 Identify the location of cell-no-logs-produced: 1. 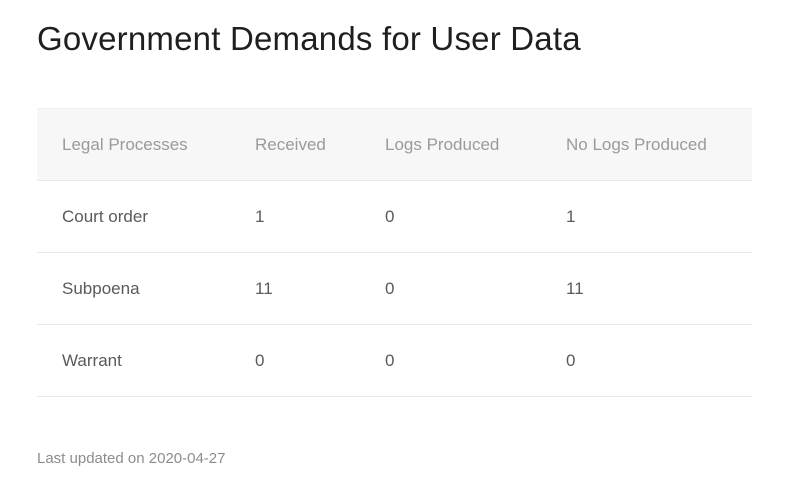
(571, 216).